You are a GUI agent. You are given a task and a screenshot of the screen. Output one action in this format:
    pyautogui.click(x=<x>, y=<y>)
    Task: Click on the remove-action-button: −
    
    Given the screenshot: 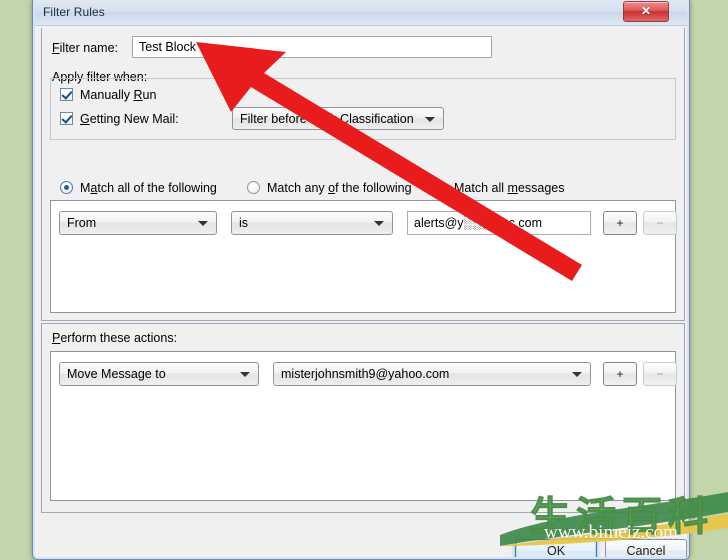 What is the action you would take?
    pyautogui.click(x=660, y=374)
    